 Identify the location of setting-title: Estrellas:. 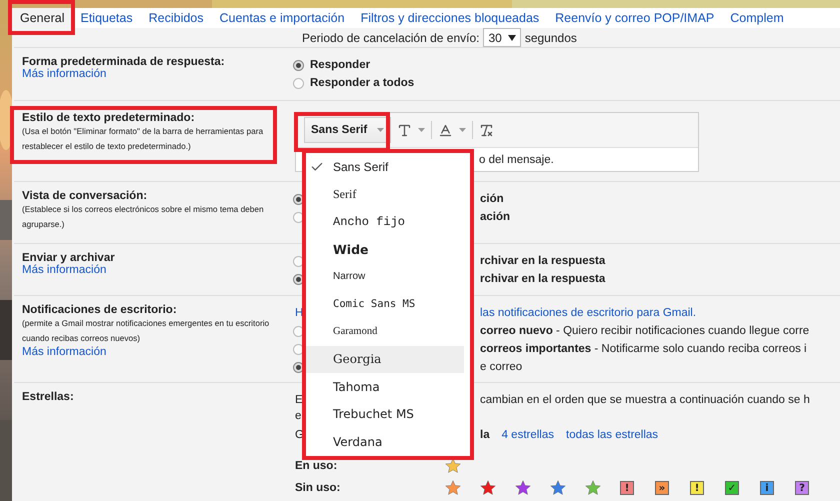
(48, 397).